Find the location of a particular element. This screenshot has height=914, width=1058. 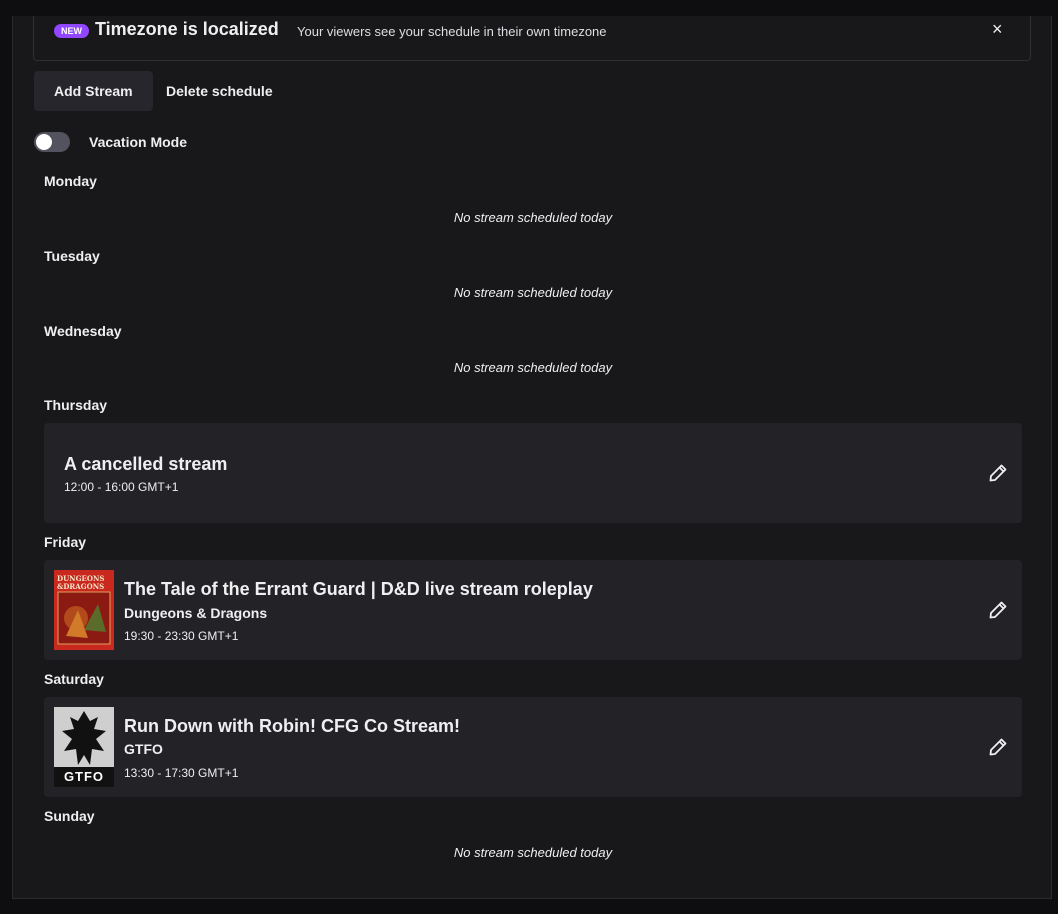

vacation-mode-toggle is located at coordinates (52, 142).